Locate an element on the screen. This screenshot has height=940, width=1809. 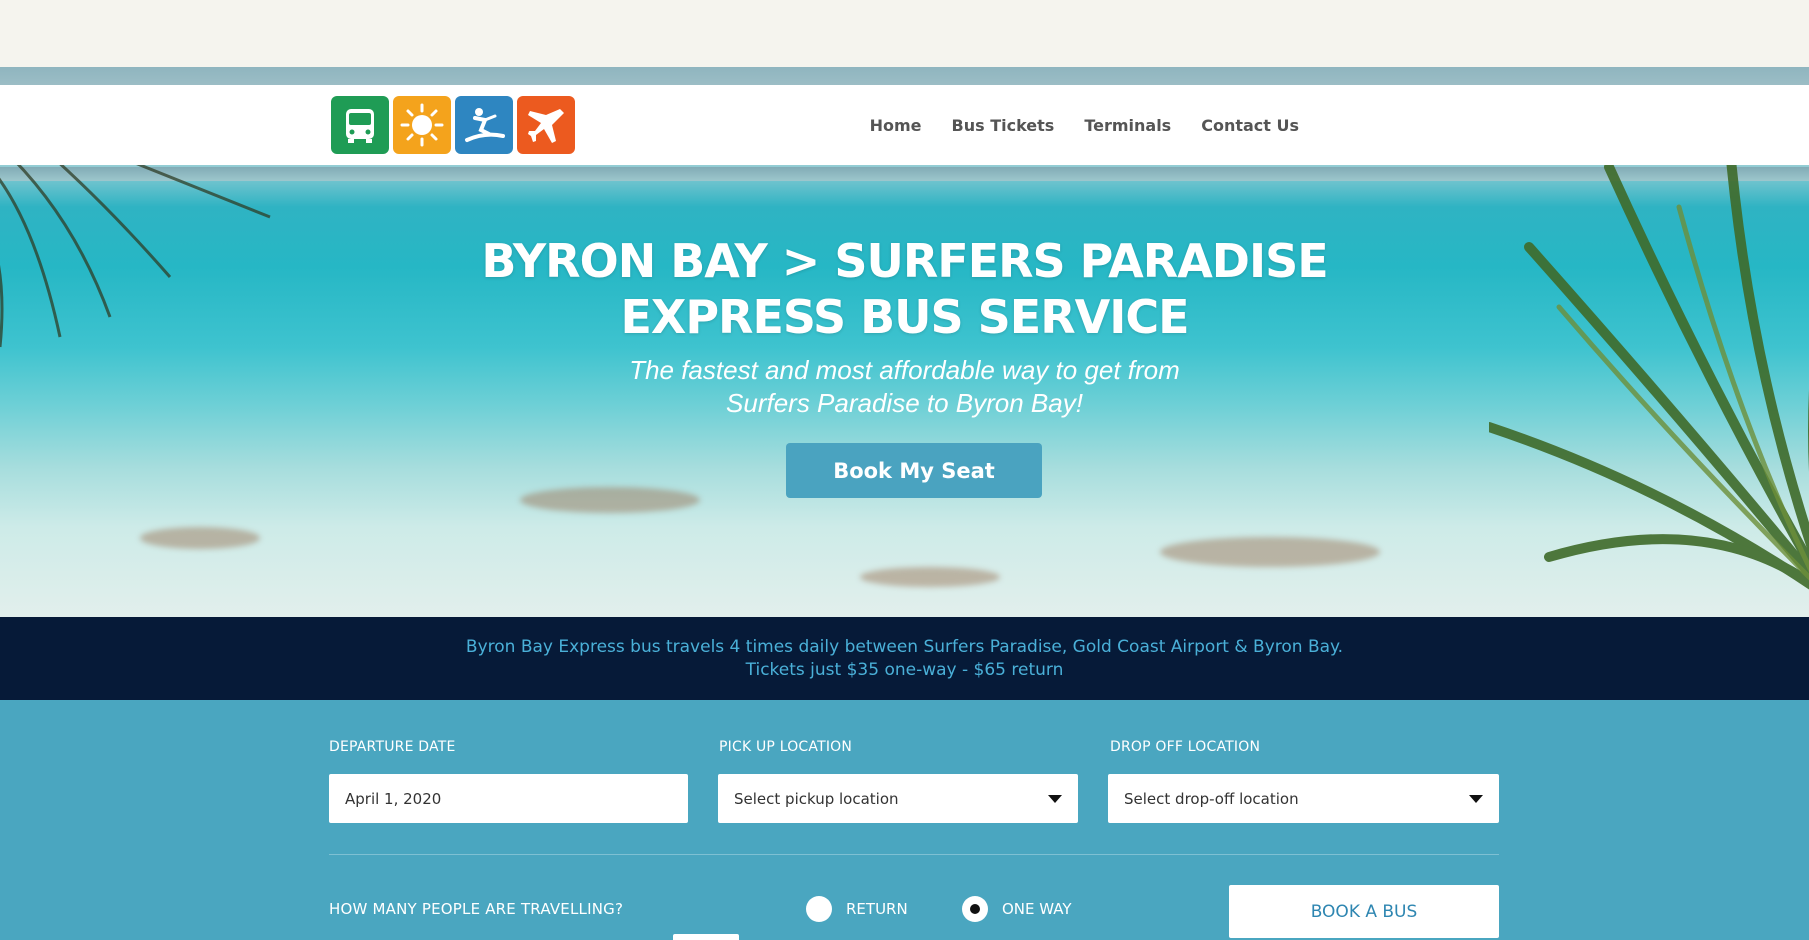
one-way-radio-label: ONE WAY is located at coordinates (1037, 909).